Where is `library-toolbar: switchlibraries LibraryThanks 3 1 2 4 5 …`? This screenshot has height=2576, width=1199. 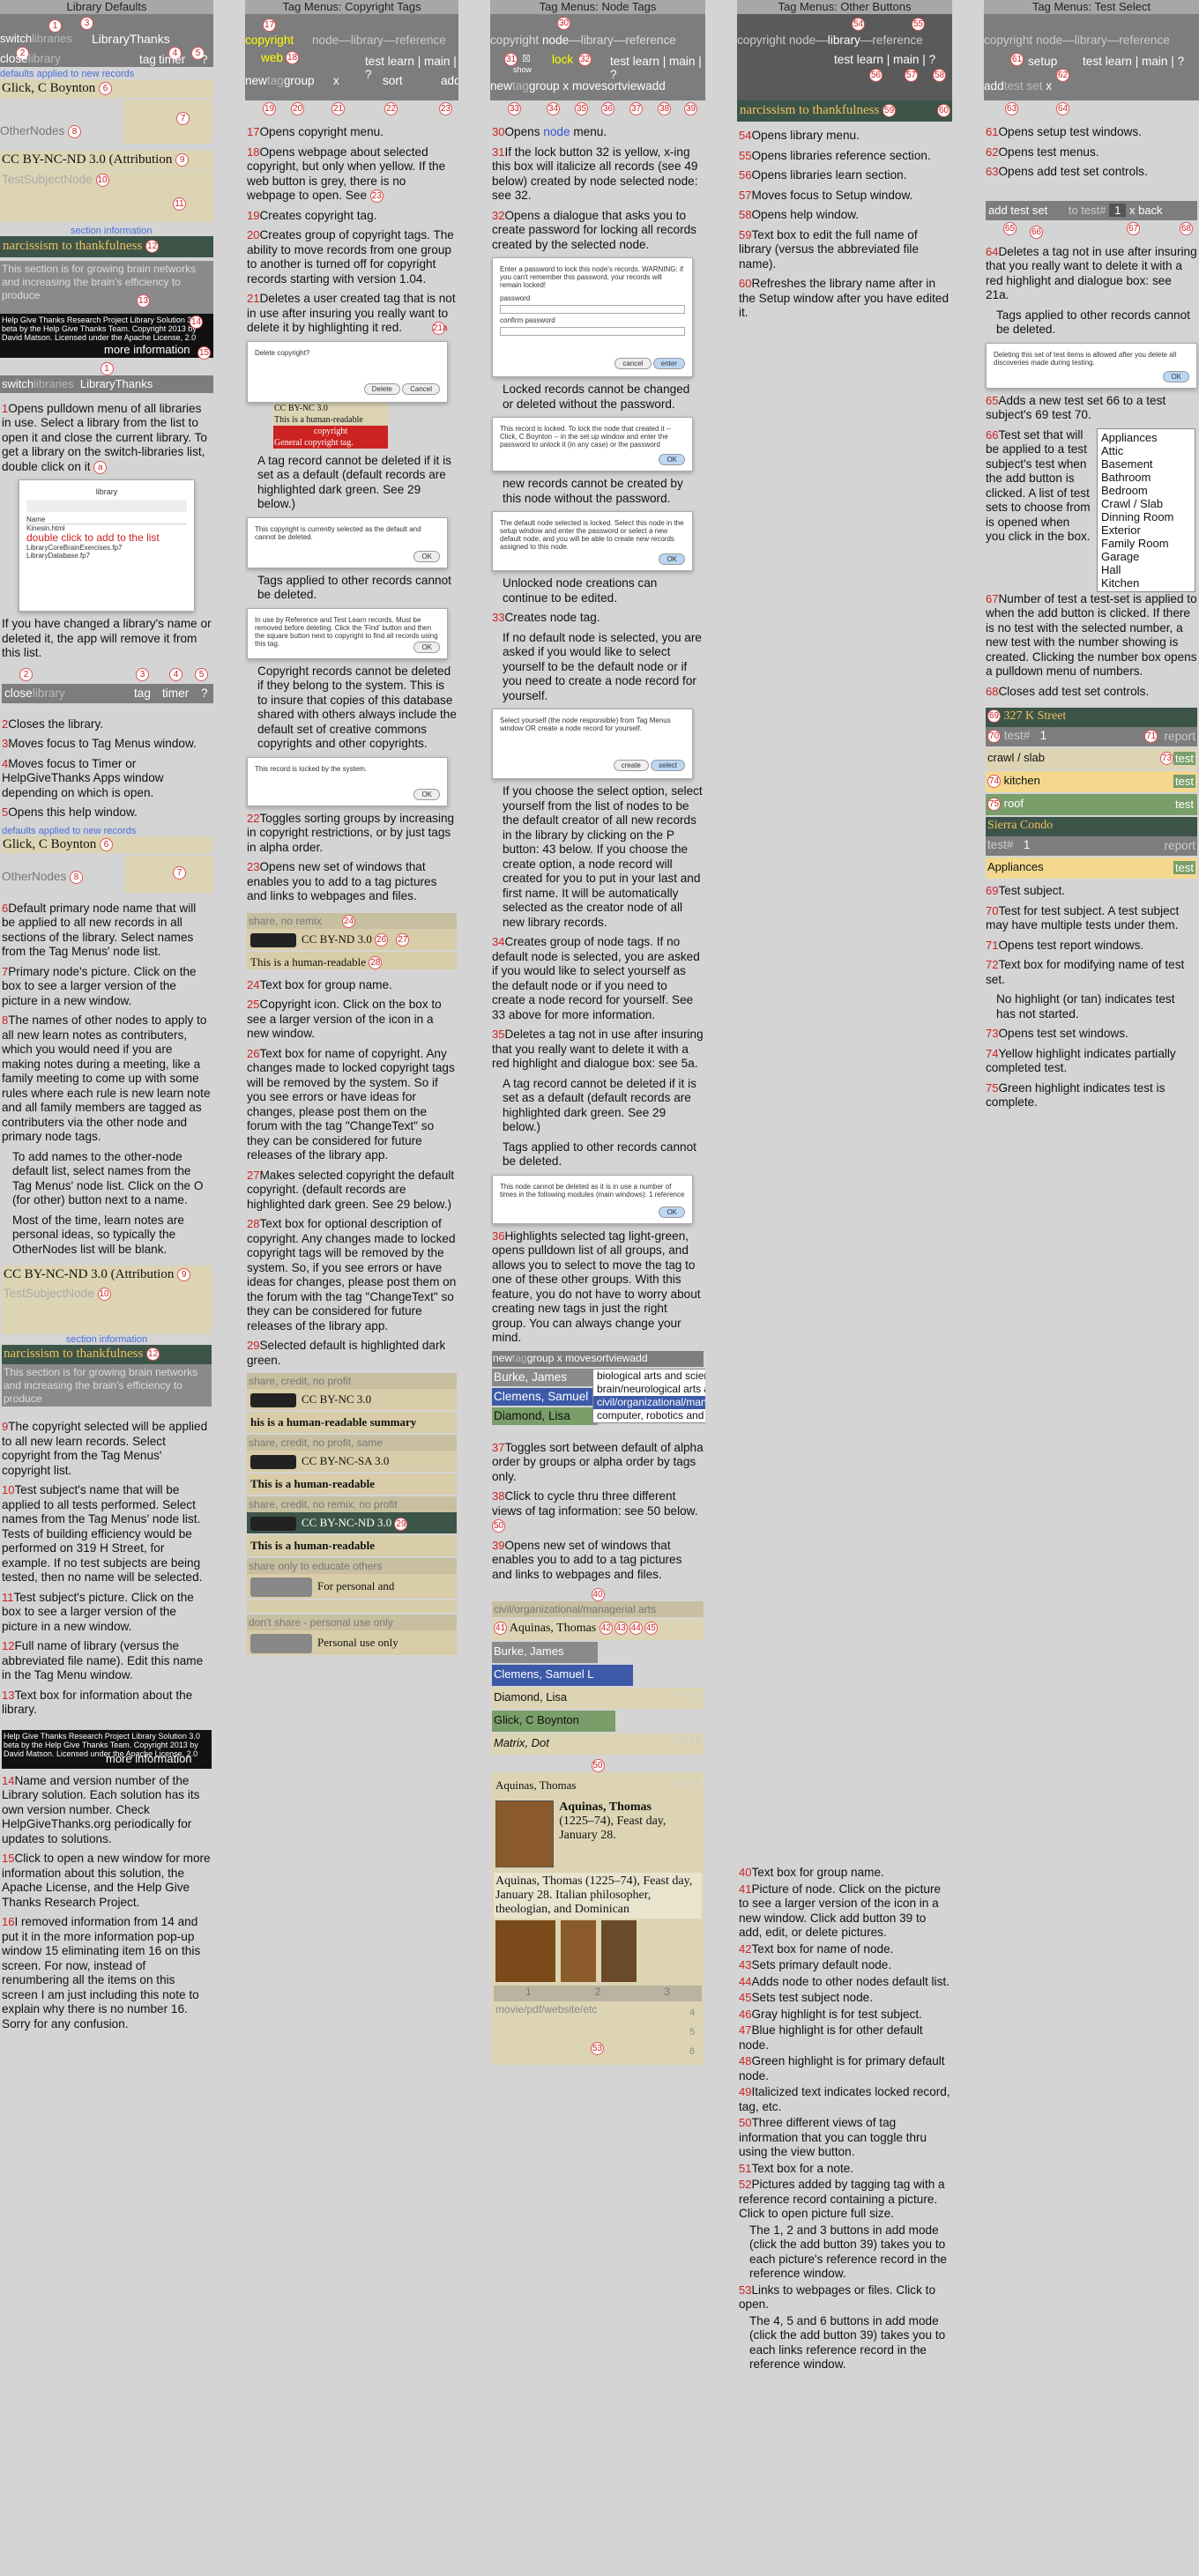
library-toolbar: switchlibraries LibraryThanks 3 1 2 4 5 … is located at coordinates (106, 40).